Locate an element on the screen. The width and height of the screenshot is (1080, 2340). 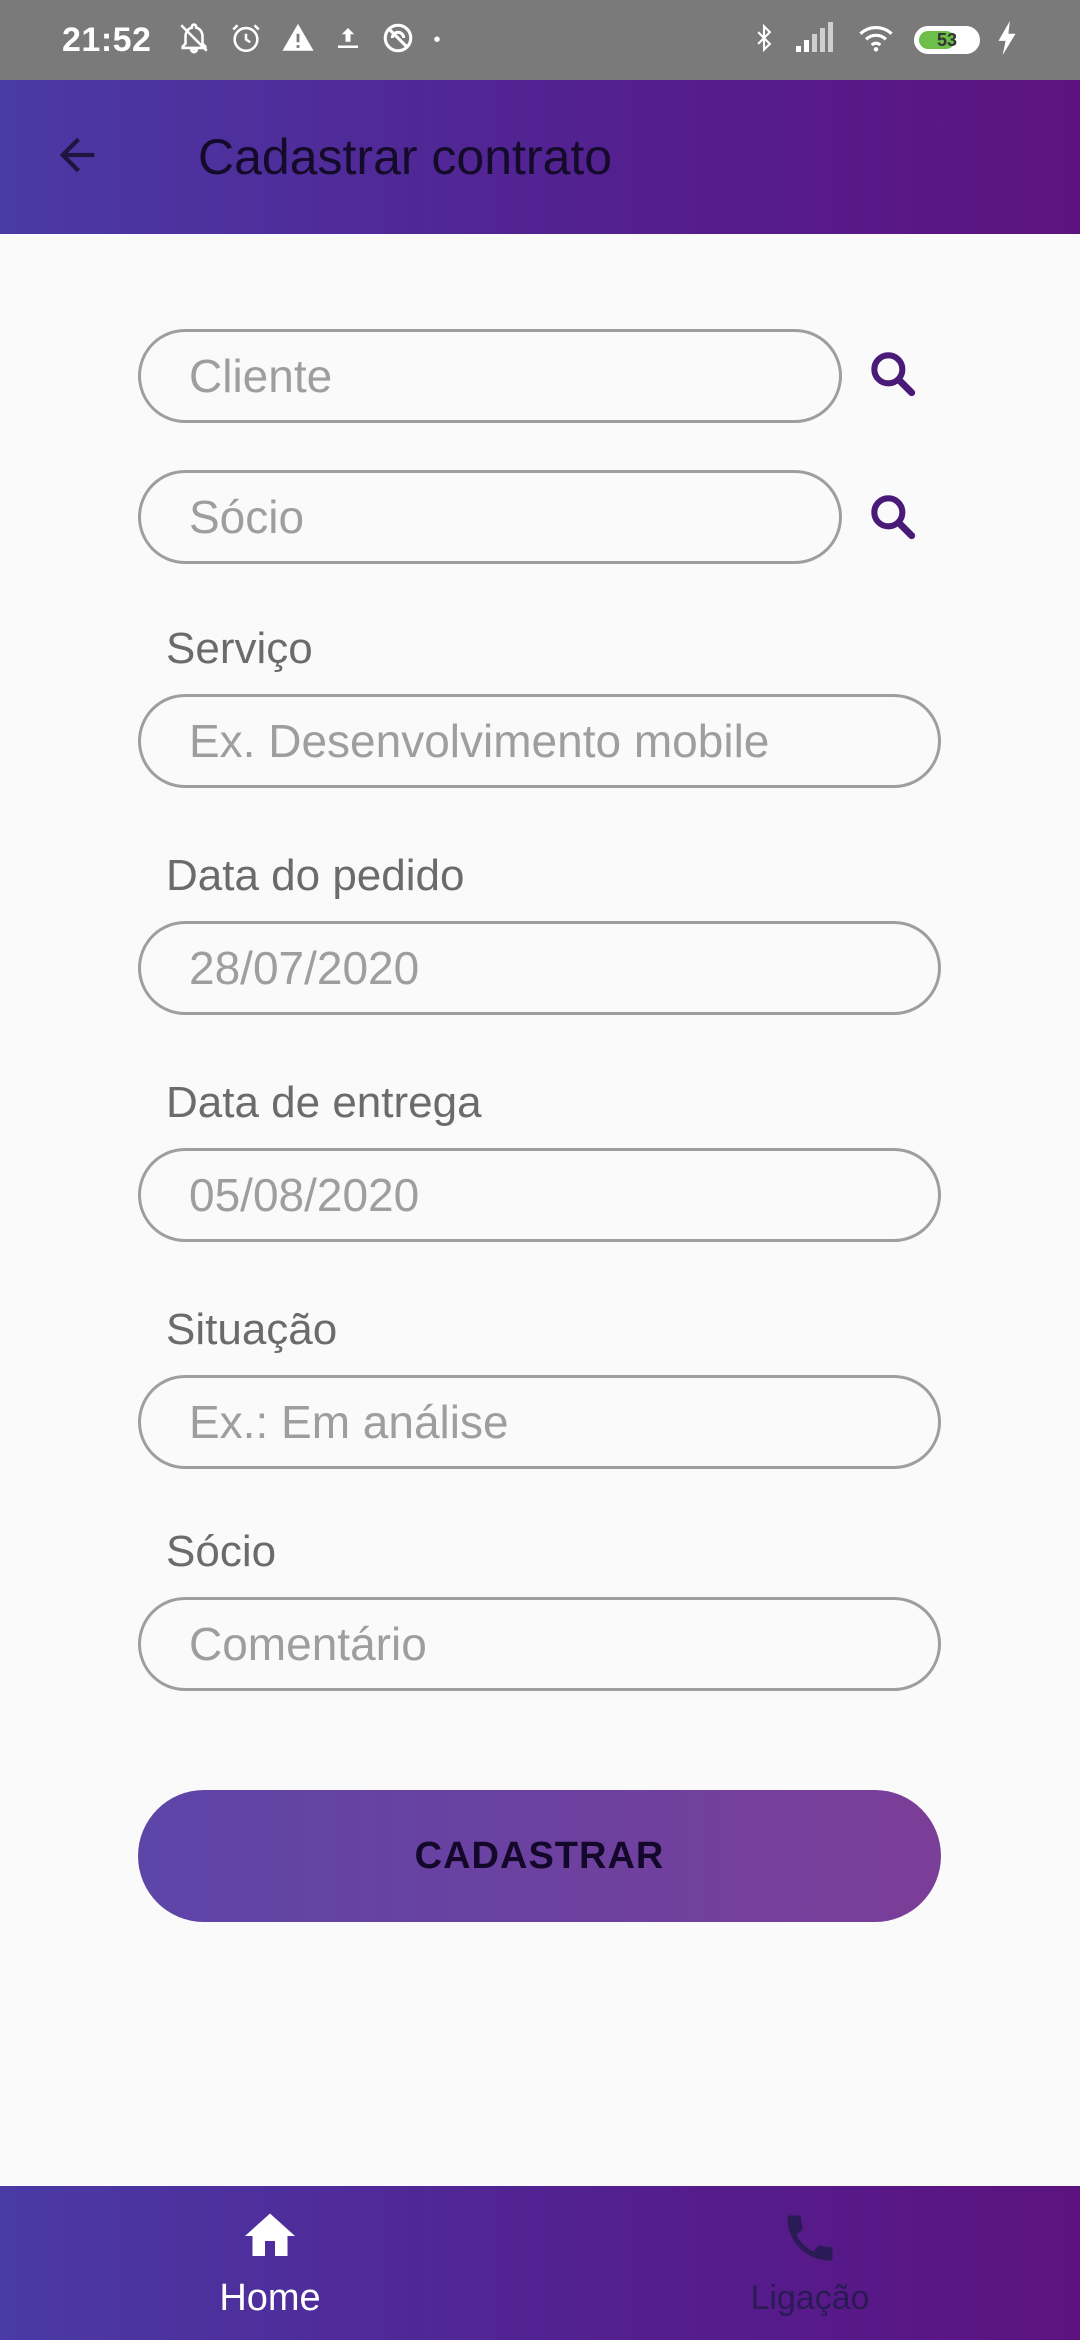
cliente-search-button is located at coordinates (893, 376).